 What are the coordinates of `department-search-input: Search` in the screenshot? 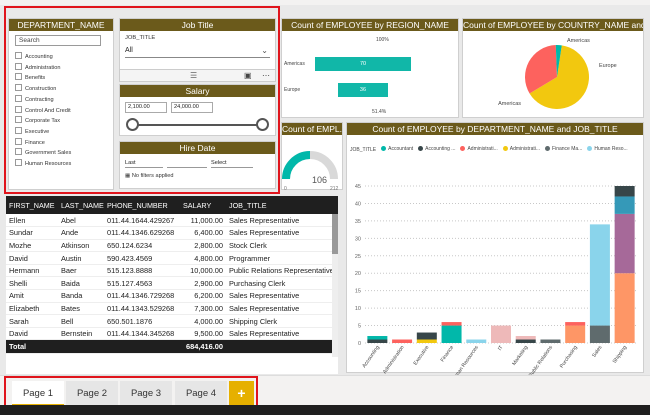 It's located at (58, 40).